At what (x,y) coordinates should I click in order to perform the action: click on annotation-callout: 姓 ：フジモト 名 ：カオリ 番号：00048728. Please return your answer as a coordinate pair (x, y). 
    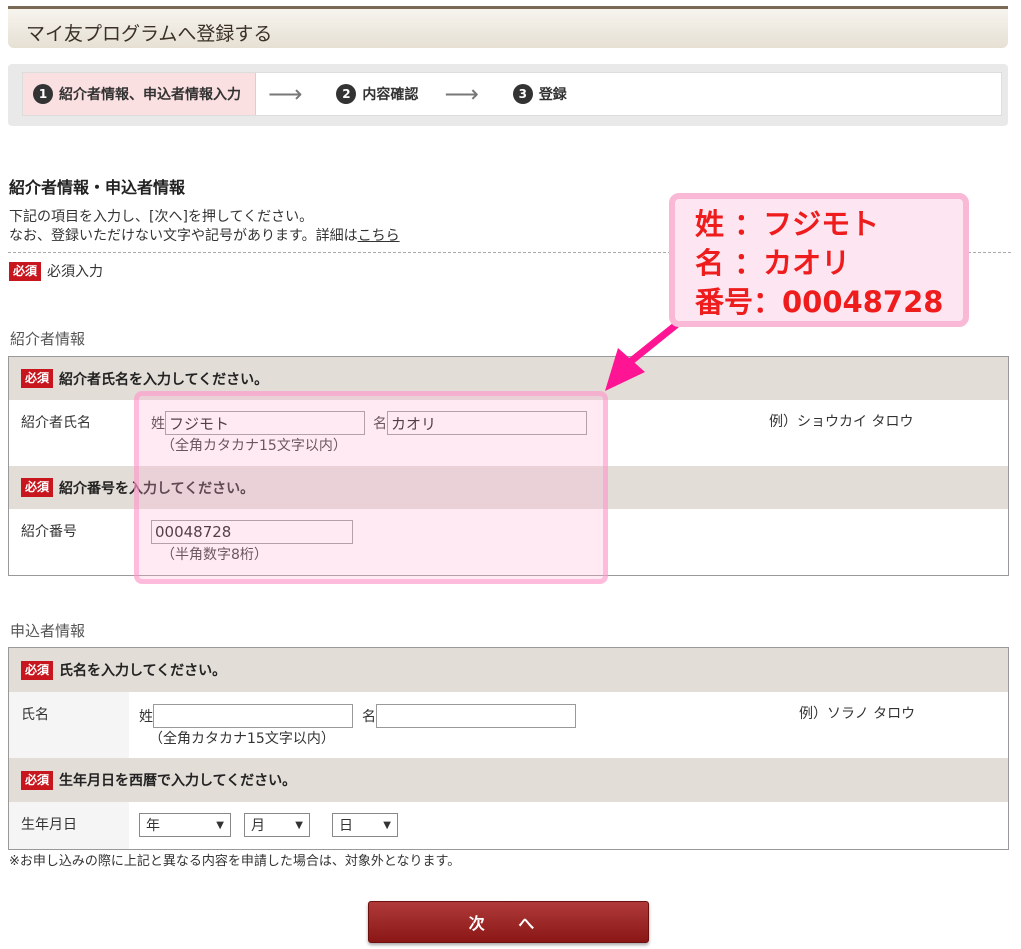
    Looking at the image, I should click on (819, 260).